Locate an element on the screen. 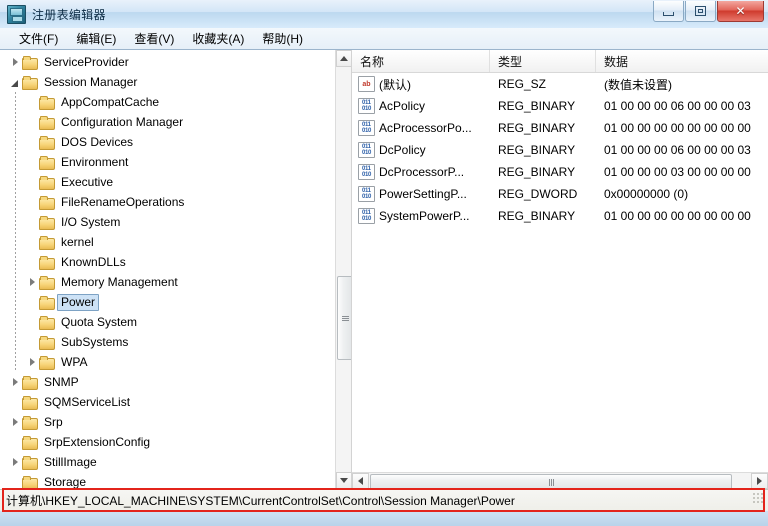 Image resolution: width=768 pixels, height=526 pixels. tree-item-appcompatcache: AppCompatCache is located at coordinates (168, 102).